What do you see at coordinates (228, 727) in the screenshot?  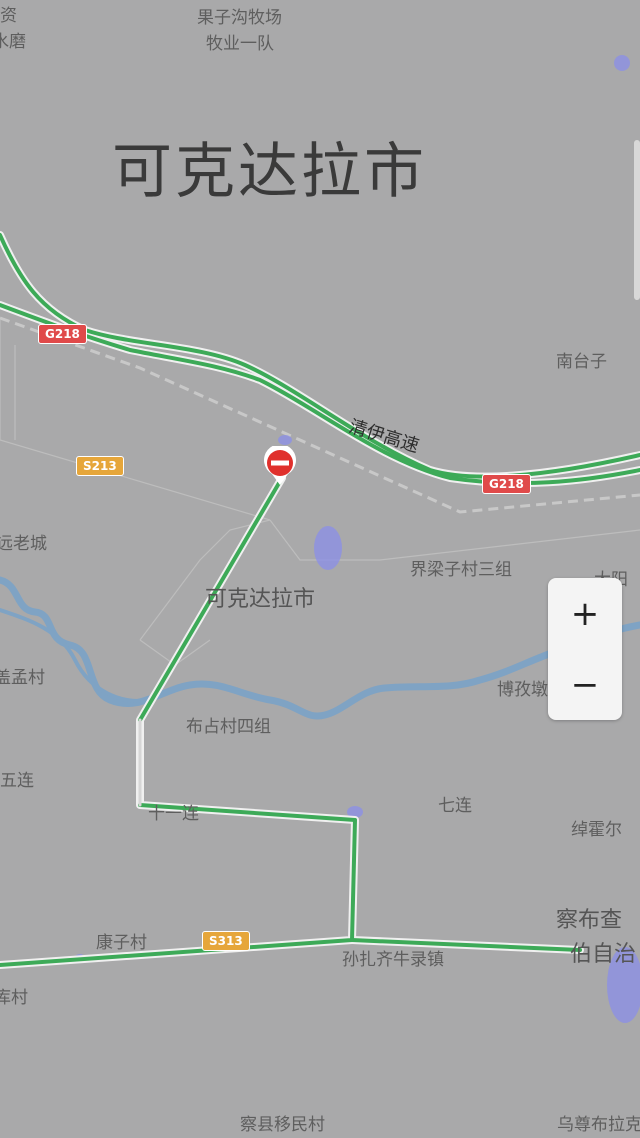 I see `place-label: 布占村四组` at bounding box center [228, 727].